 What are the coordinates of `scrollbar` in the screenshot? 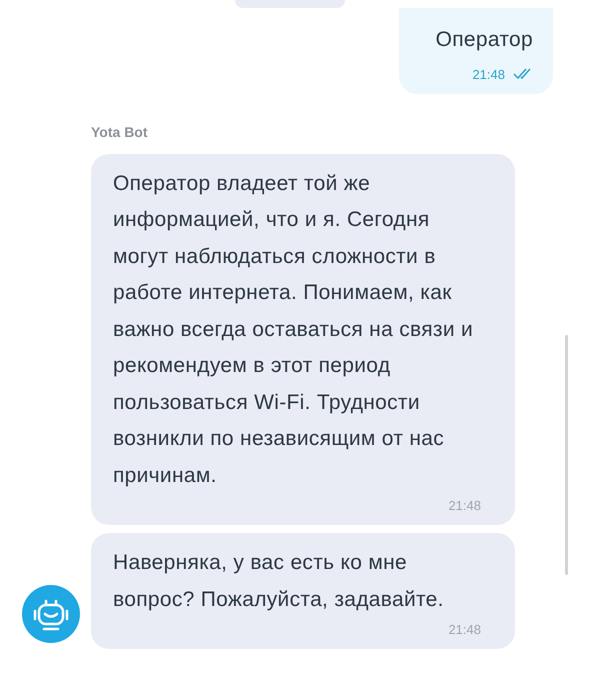 It's located at (566, 455).